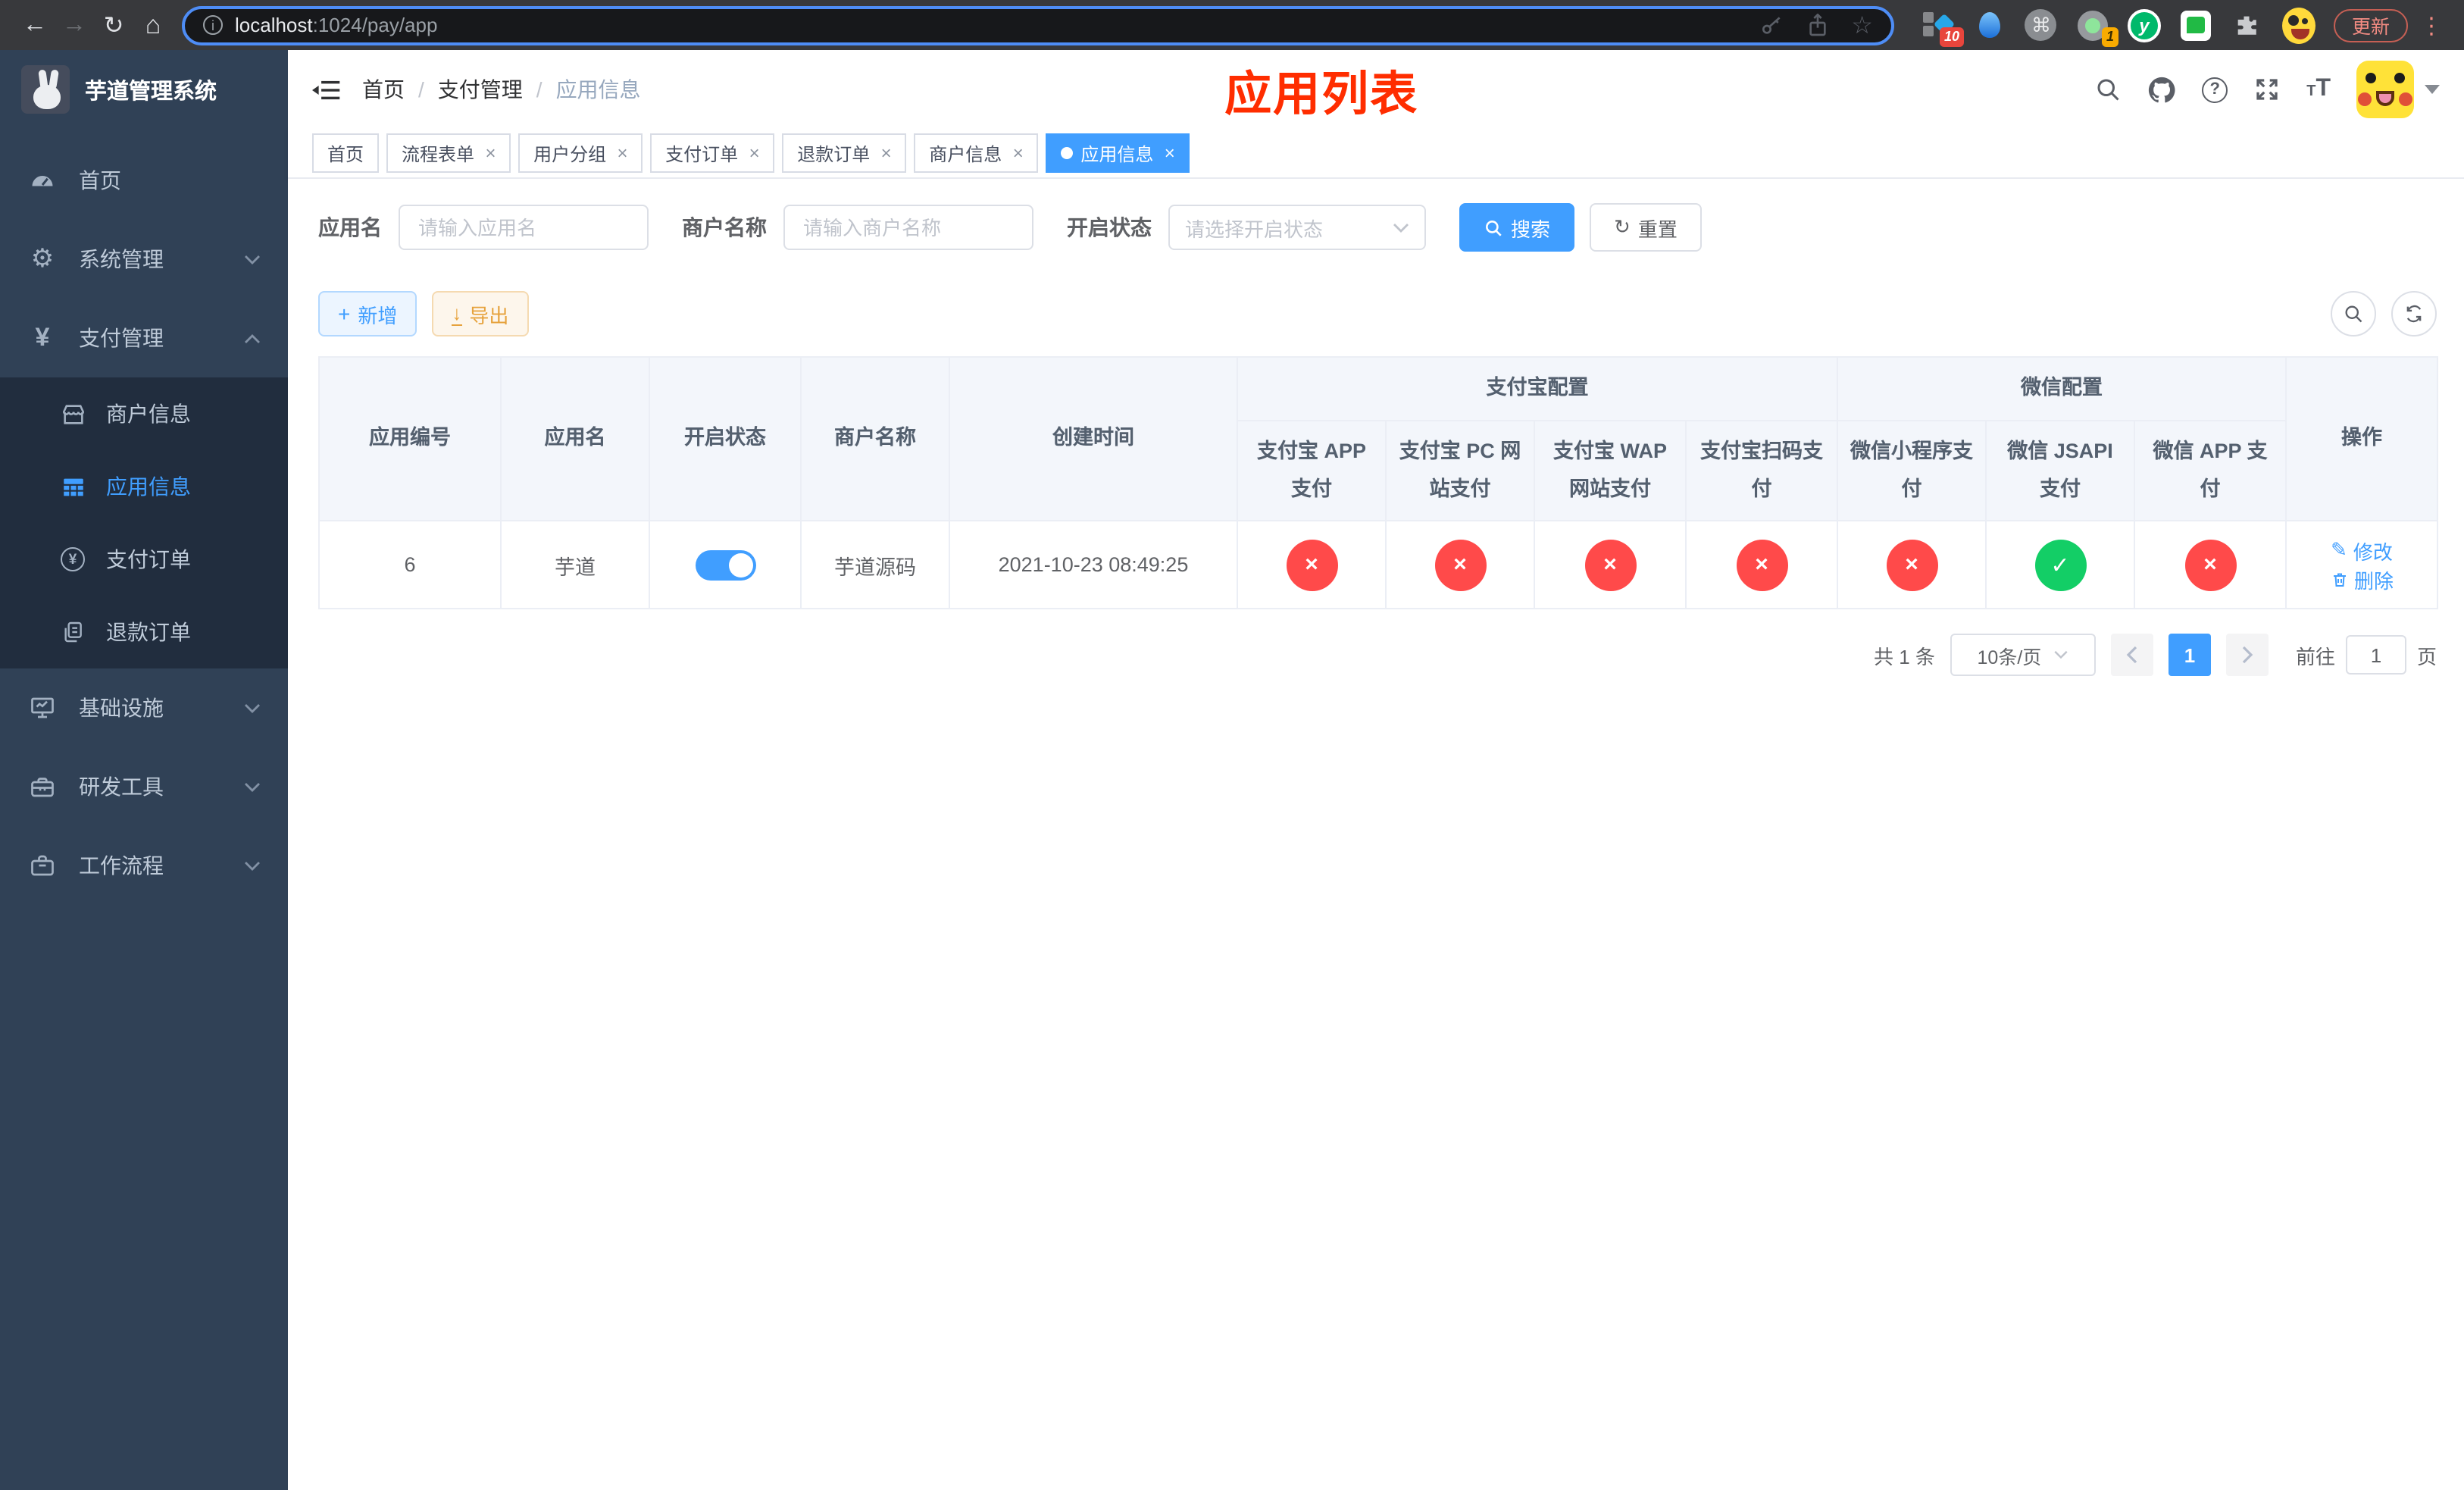  I want to click on share-icon, so click(1817, 25).